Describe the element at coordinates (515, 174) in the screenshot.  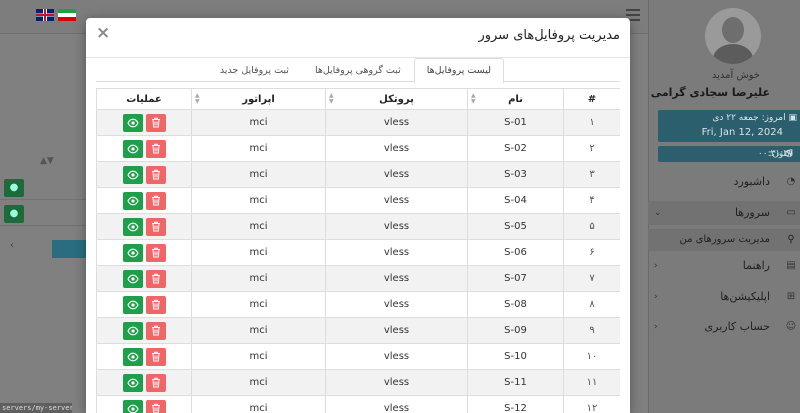
I see `cell-name: S-03` at that location.